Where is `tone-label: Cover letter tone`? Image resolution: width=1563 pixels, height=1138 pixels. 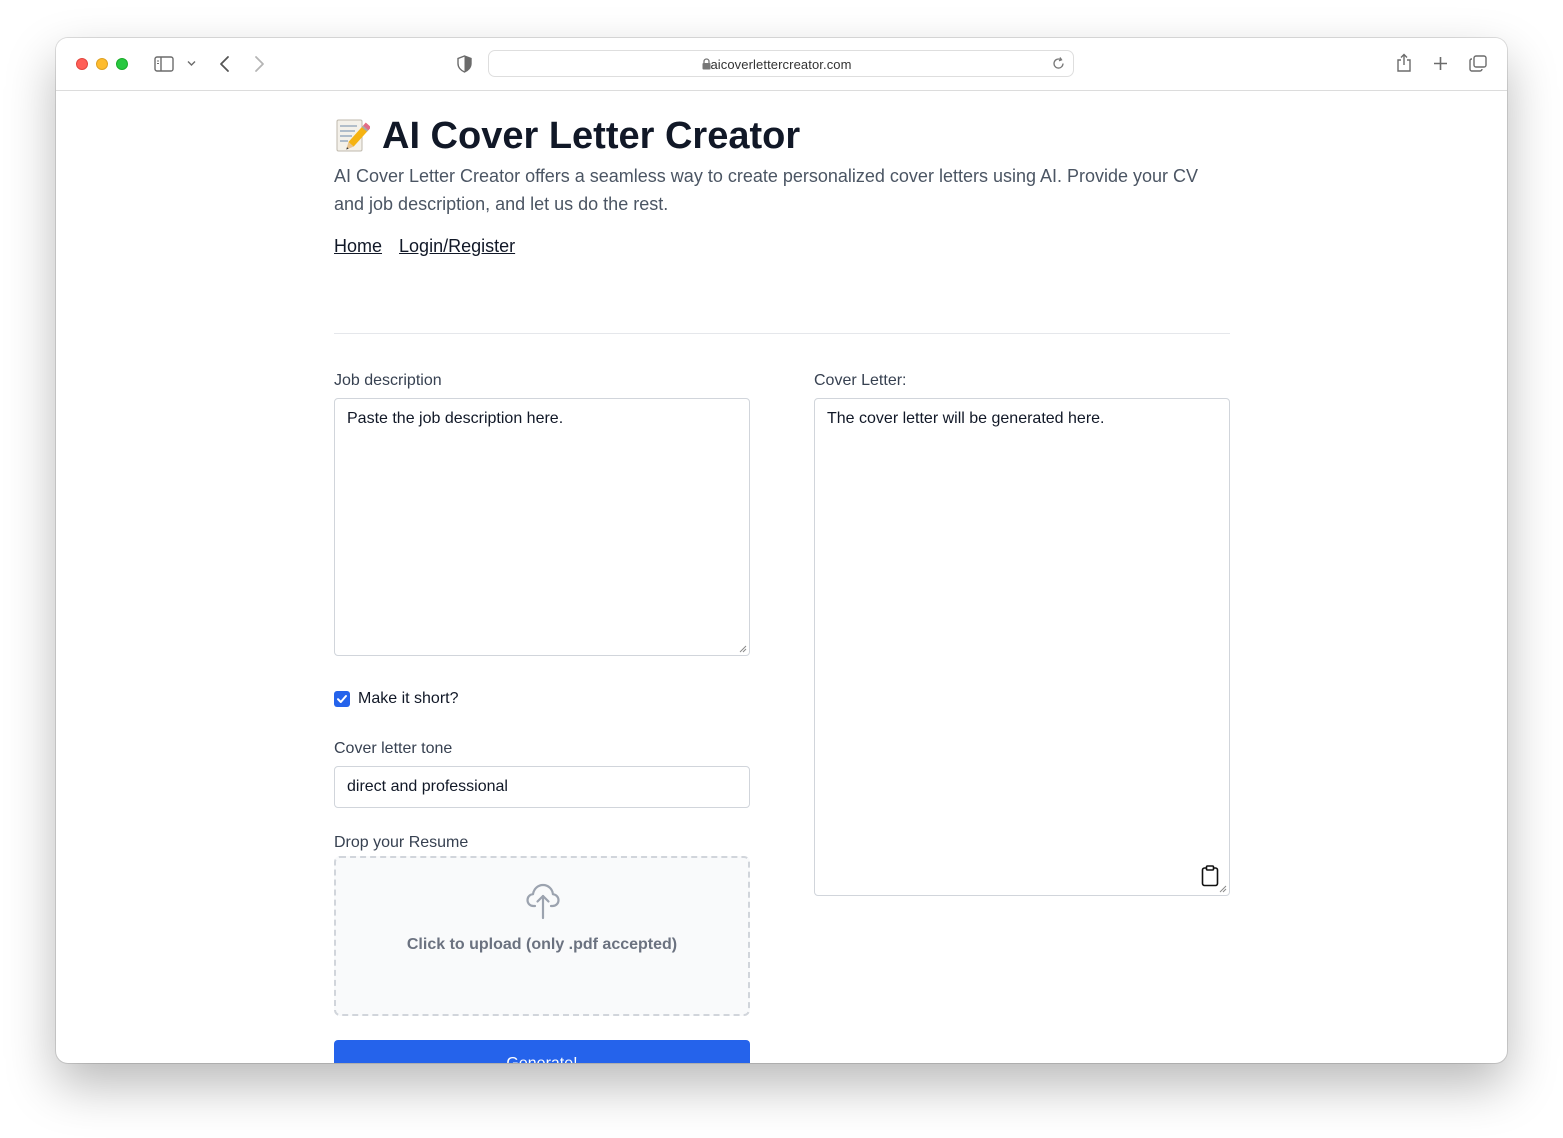 tone-label: Cover letter tone is located at coordinates (393, 748).